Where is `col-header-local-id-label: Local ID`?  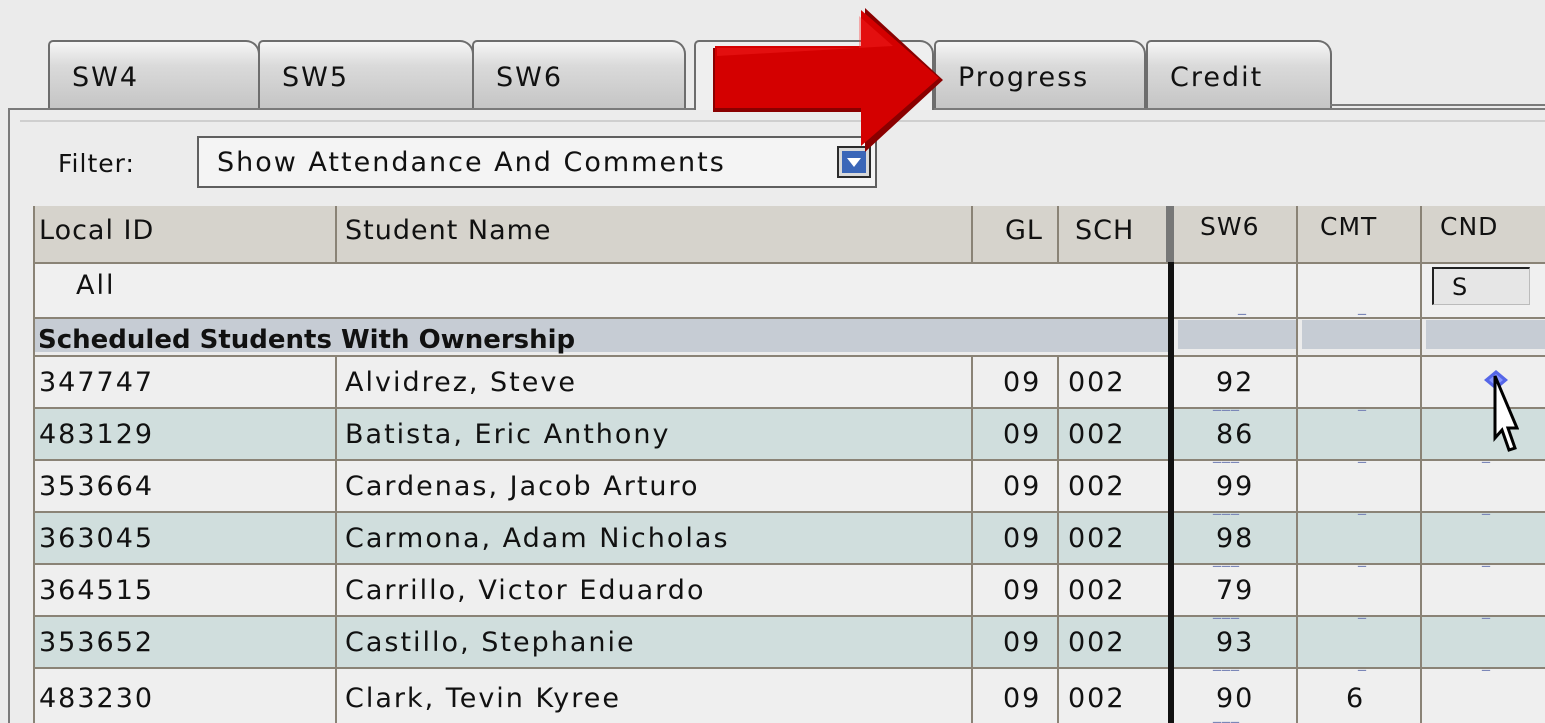
col-header-local-id-label: Local ID is located at coordinates (97, 230).